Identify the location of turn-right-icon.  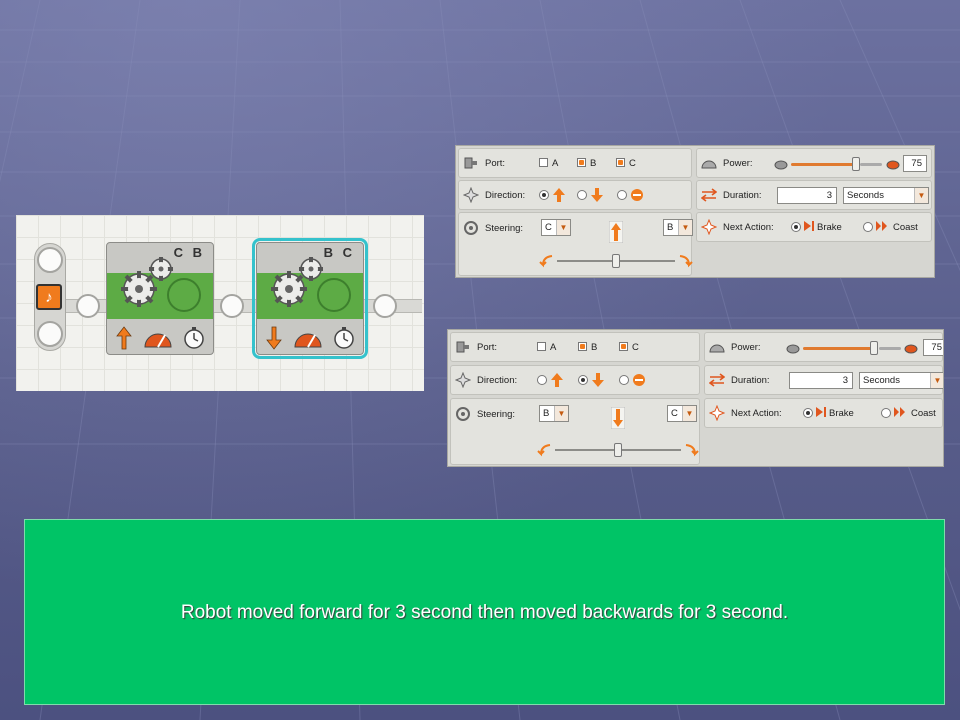
(692, 450).